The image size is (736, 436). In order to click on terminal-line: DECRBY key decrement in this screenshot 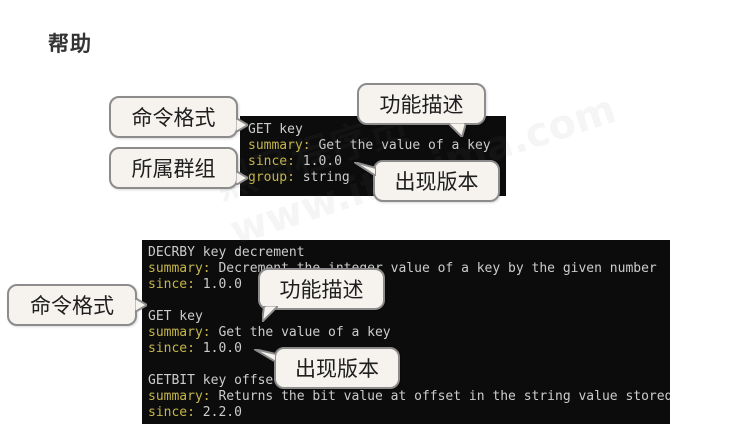, I will do `click(226, 252)`.